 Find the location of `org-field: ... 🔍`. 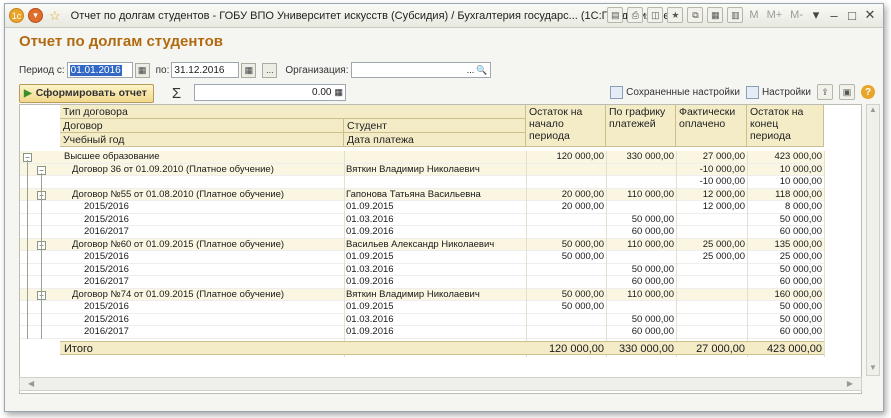

org-field: ... 🔍 is located at coordinates (420, 70).